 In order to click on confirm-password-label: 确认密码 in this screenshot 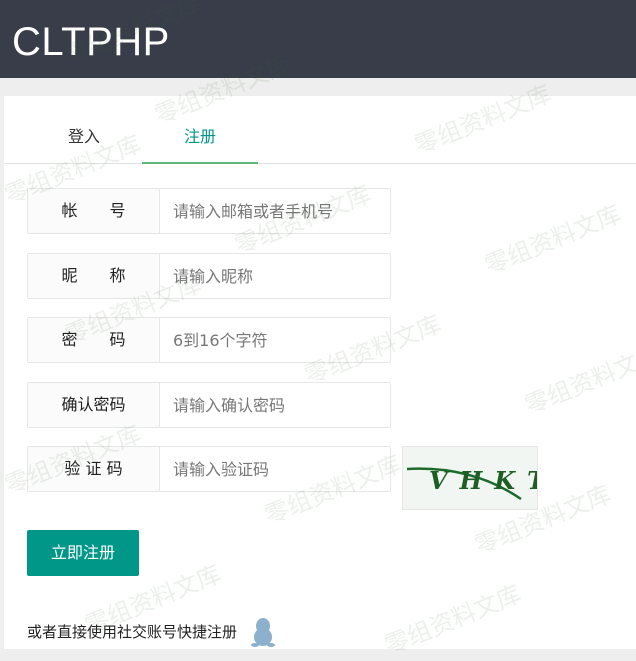, I will do `click(94, 405)`.